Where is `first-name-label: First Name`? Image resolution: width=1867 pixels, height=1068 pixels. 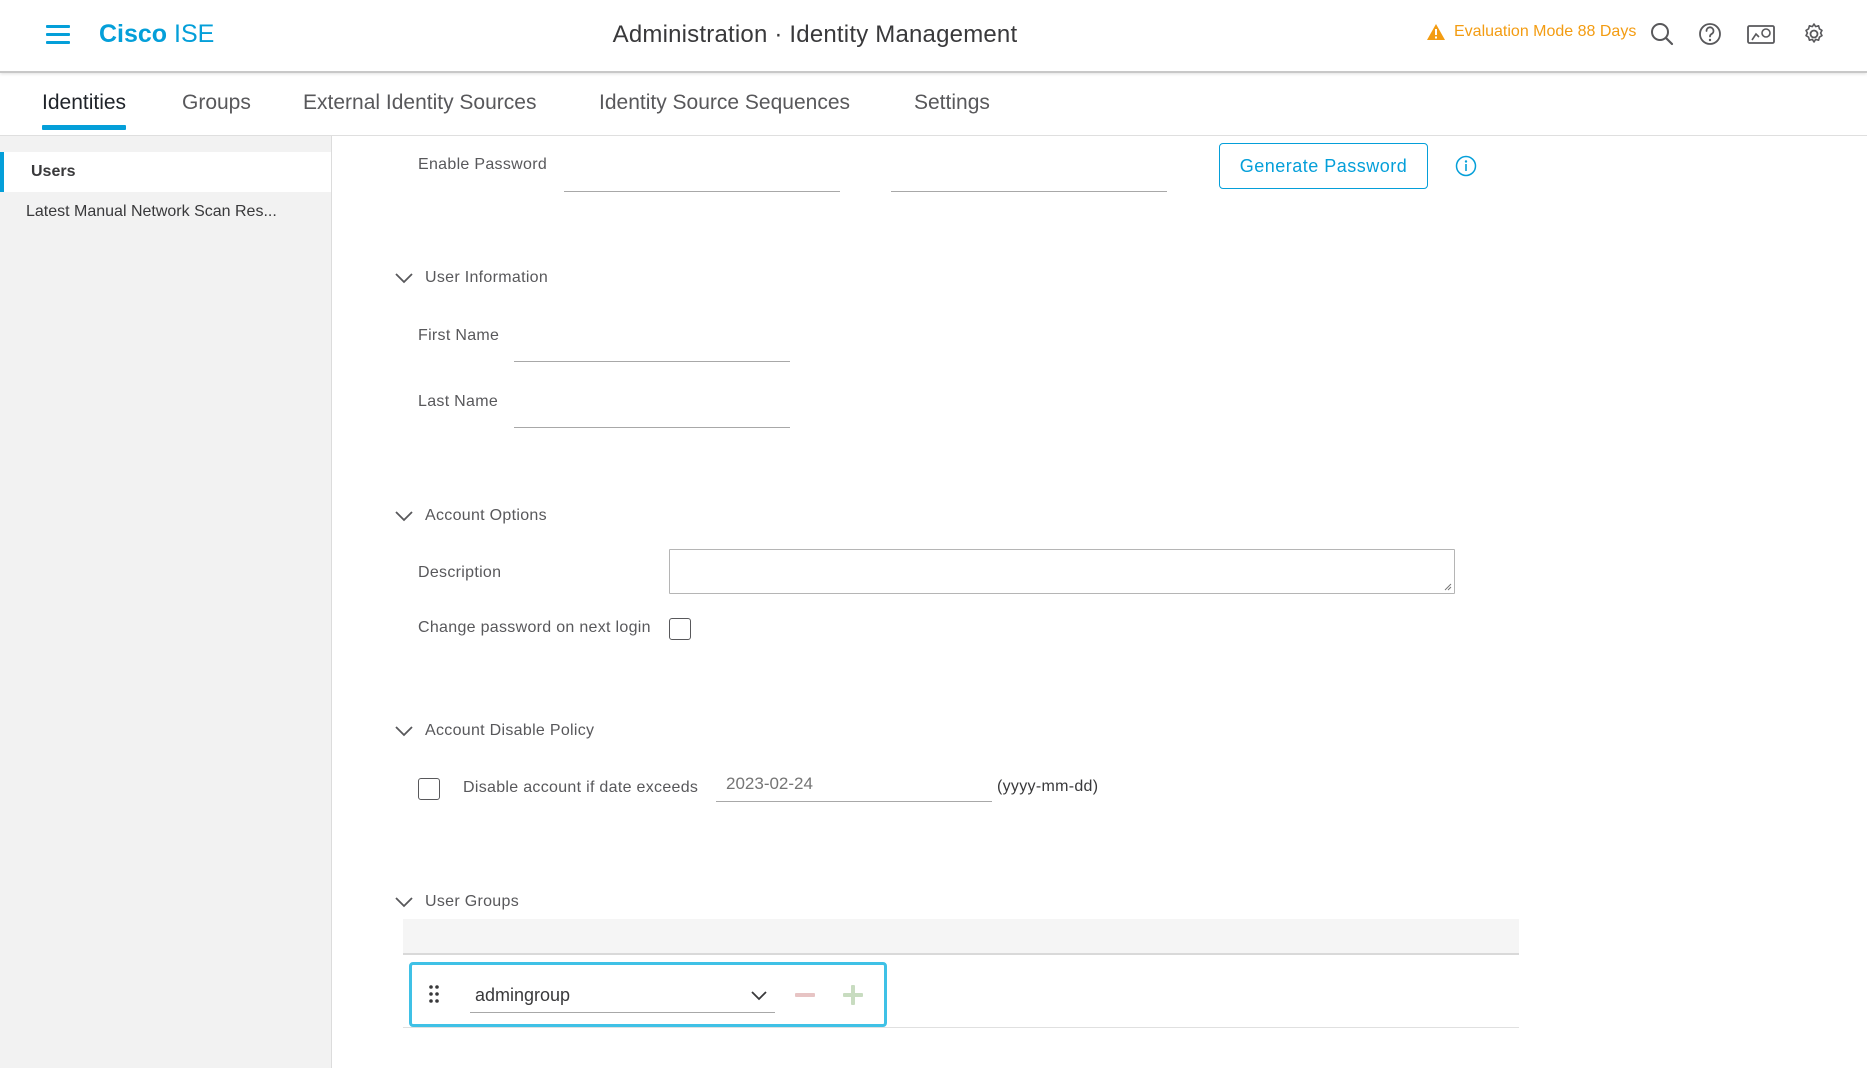
first-name-label: First Name is located at coordinates (459, 335).